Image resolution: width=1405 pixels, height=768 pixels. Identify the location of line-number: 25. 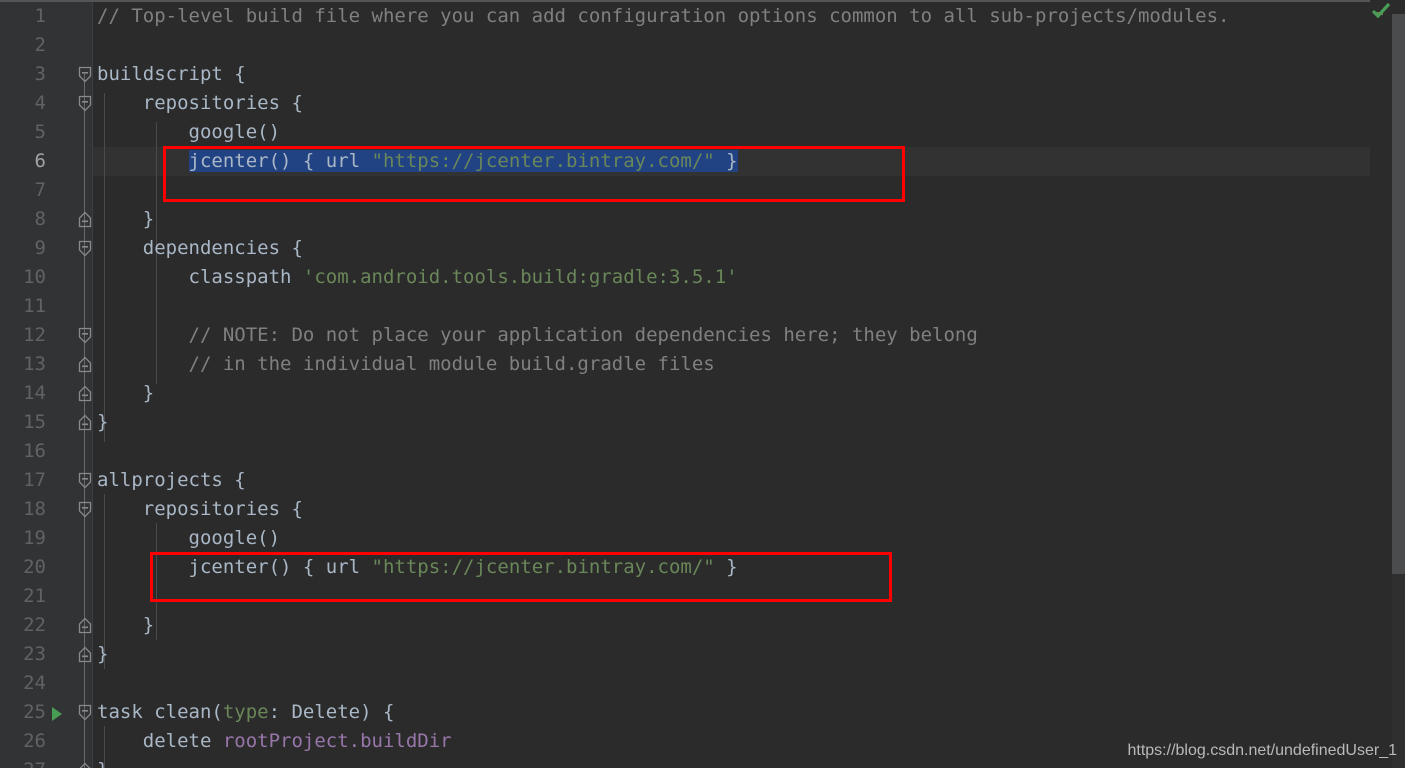
(34, 712).